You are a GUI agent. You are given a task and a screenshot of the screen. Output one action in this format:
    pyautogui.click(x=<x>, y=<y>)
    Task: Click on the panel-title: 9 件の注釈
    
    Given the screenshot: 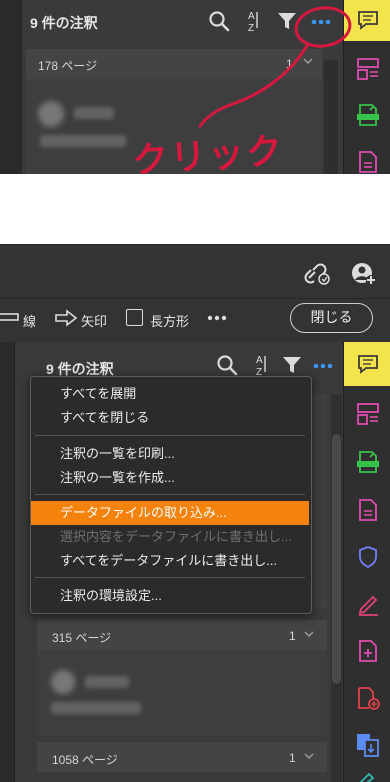 What is the action you would take?
    pyautogui.click(x=64, y=23)
    